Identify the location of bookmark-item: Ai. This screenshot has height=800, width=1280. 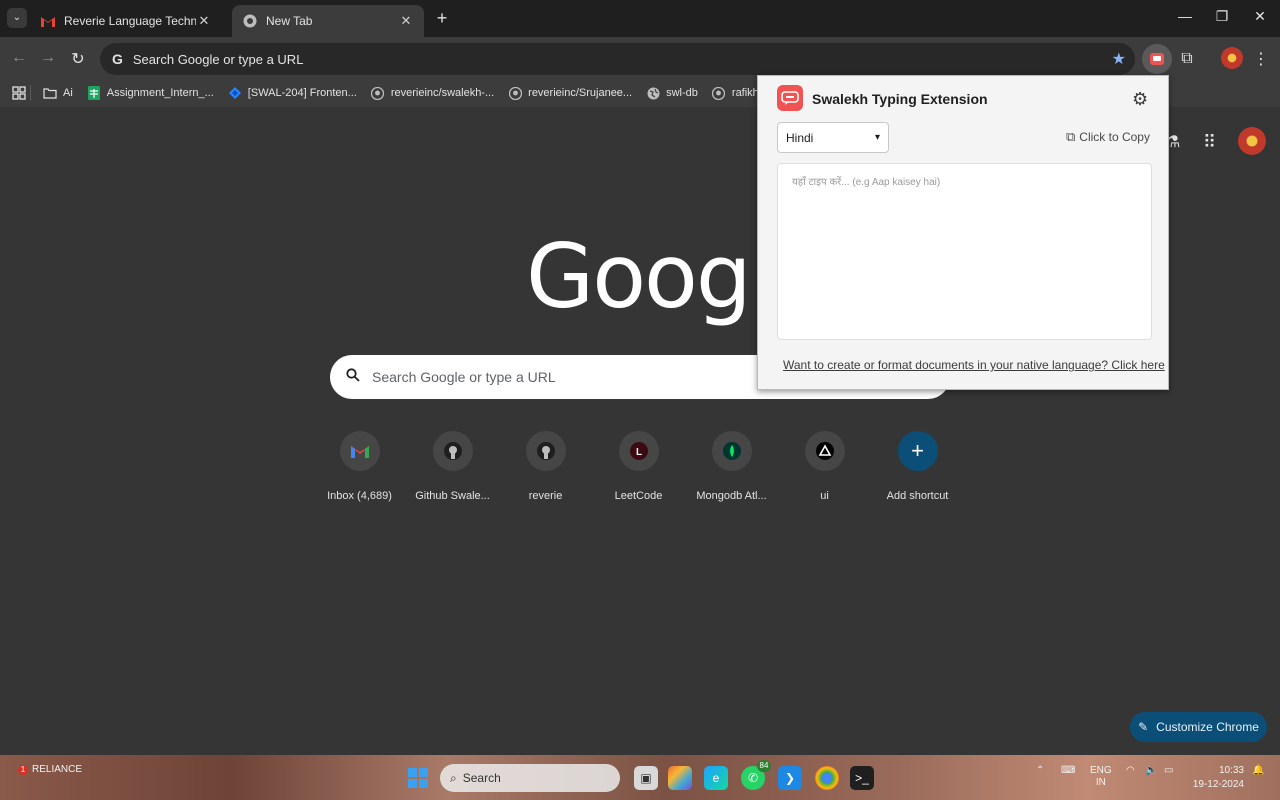
(58, 93).